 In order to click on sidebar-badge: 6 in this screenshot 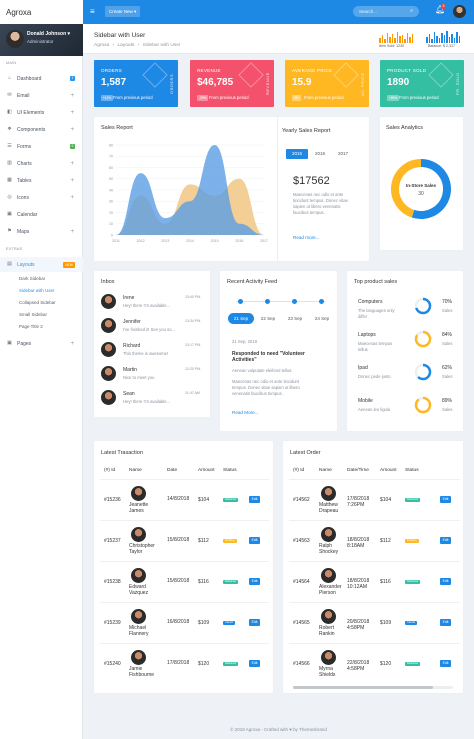, I will do `click(72, 146)`.